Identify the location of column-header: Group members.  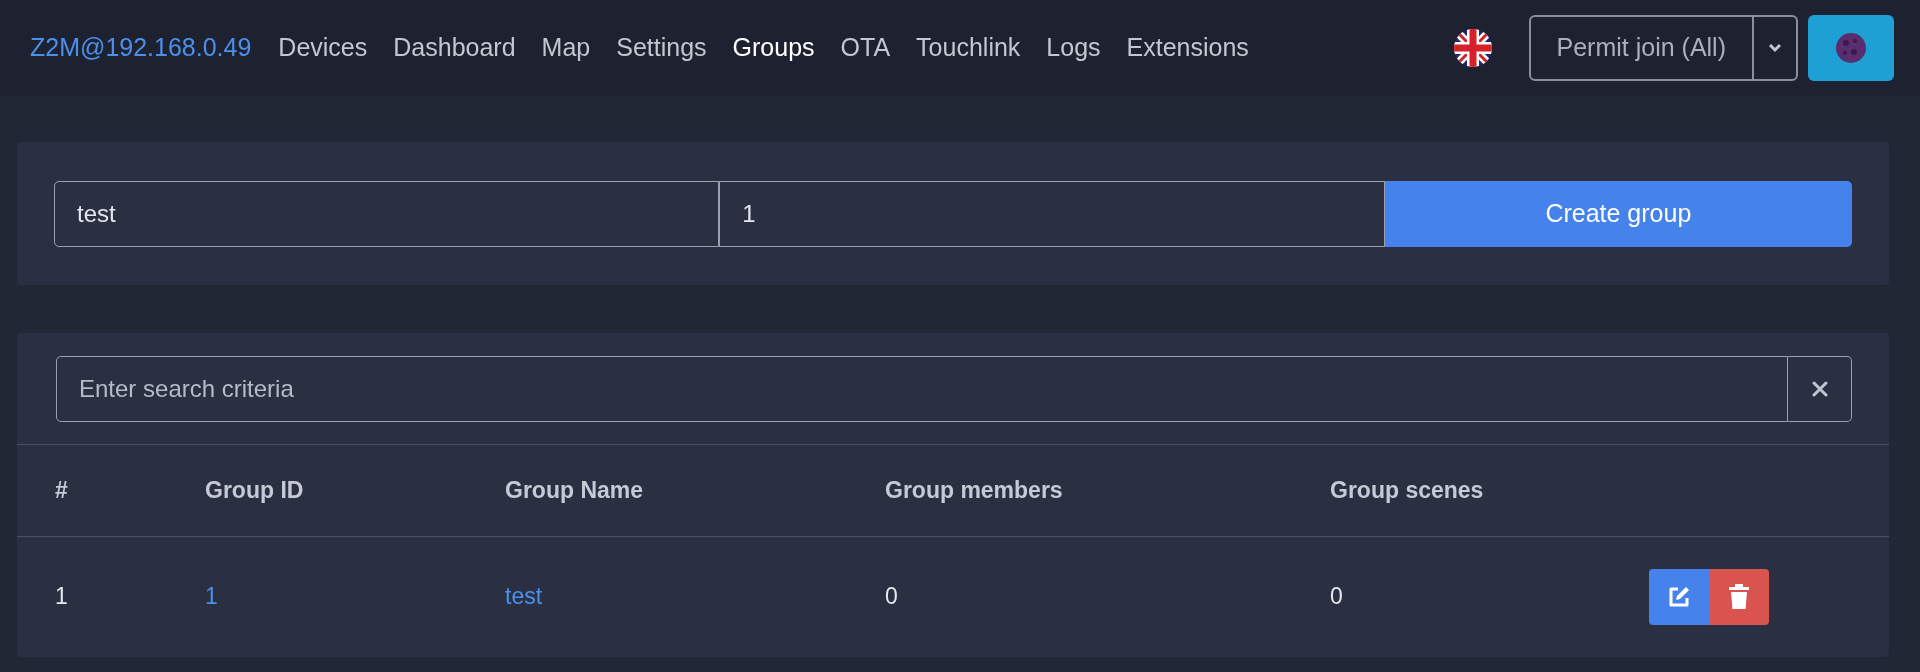
(1069, 490).